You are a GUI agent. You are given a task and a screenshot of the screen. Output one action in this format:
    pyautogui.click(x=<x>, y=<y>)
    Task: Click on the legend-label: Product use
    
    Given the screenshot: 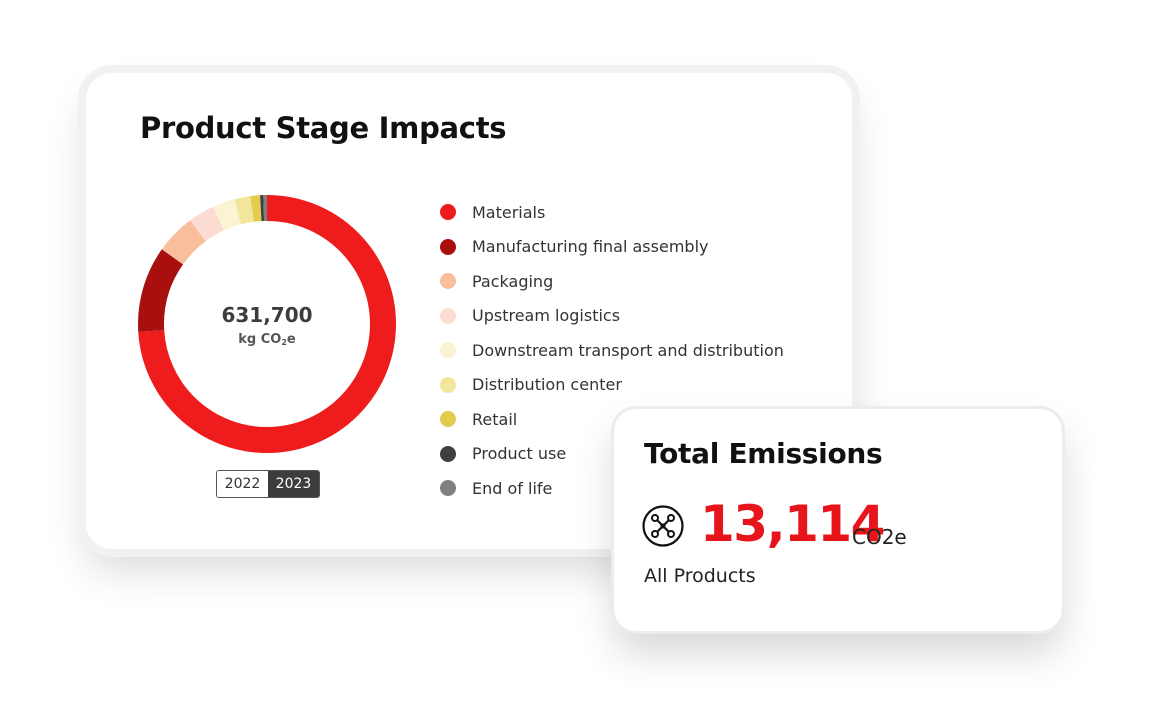 What is the action you would take?
    pyautogui.click(x=519, y=454)
    